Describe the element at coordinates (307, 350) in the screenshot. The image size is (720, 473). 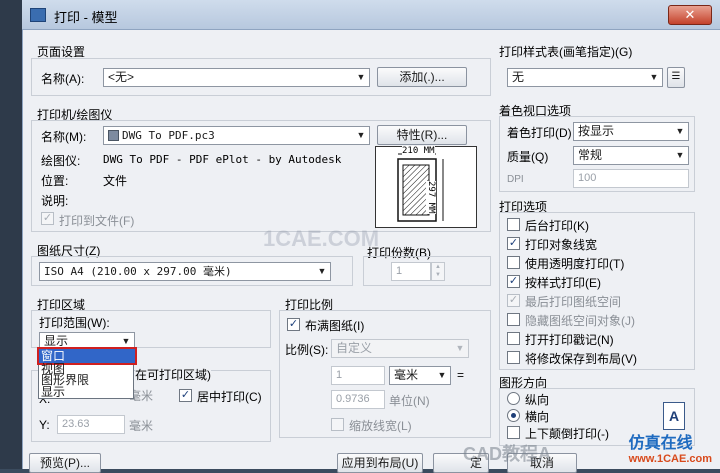
I see `scale-ratio-label: 比例(S):` at that location.